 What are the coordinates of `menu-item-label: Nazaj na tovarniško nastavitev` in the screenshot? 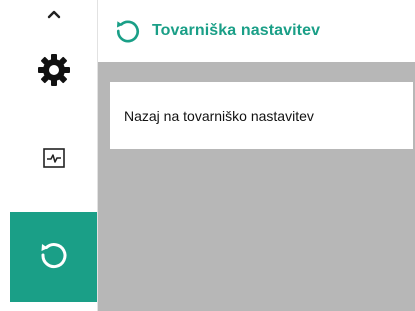 It's located at (219, 115).